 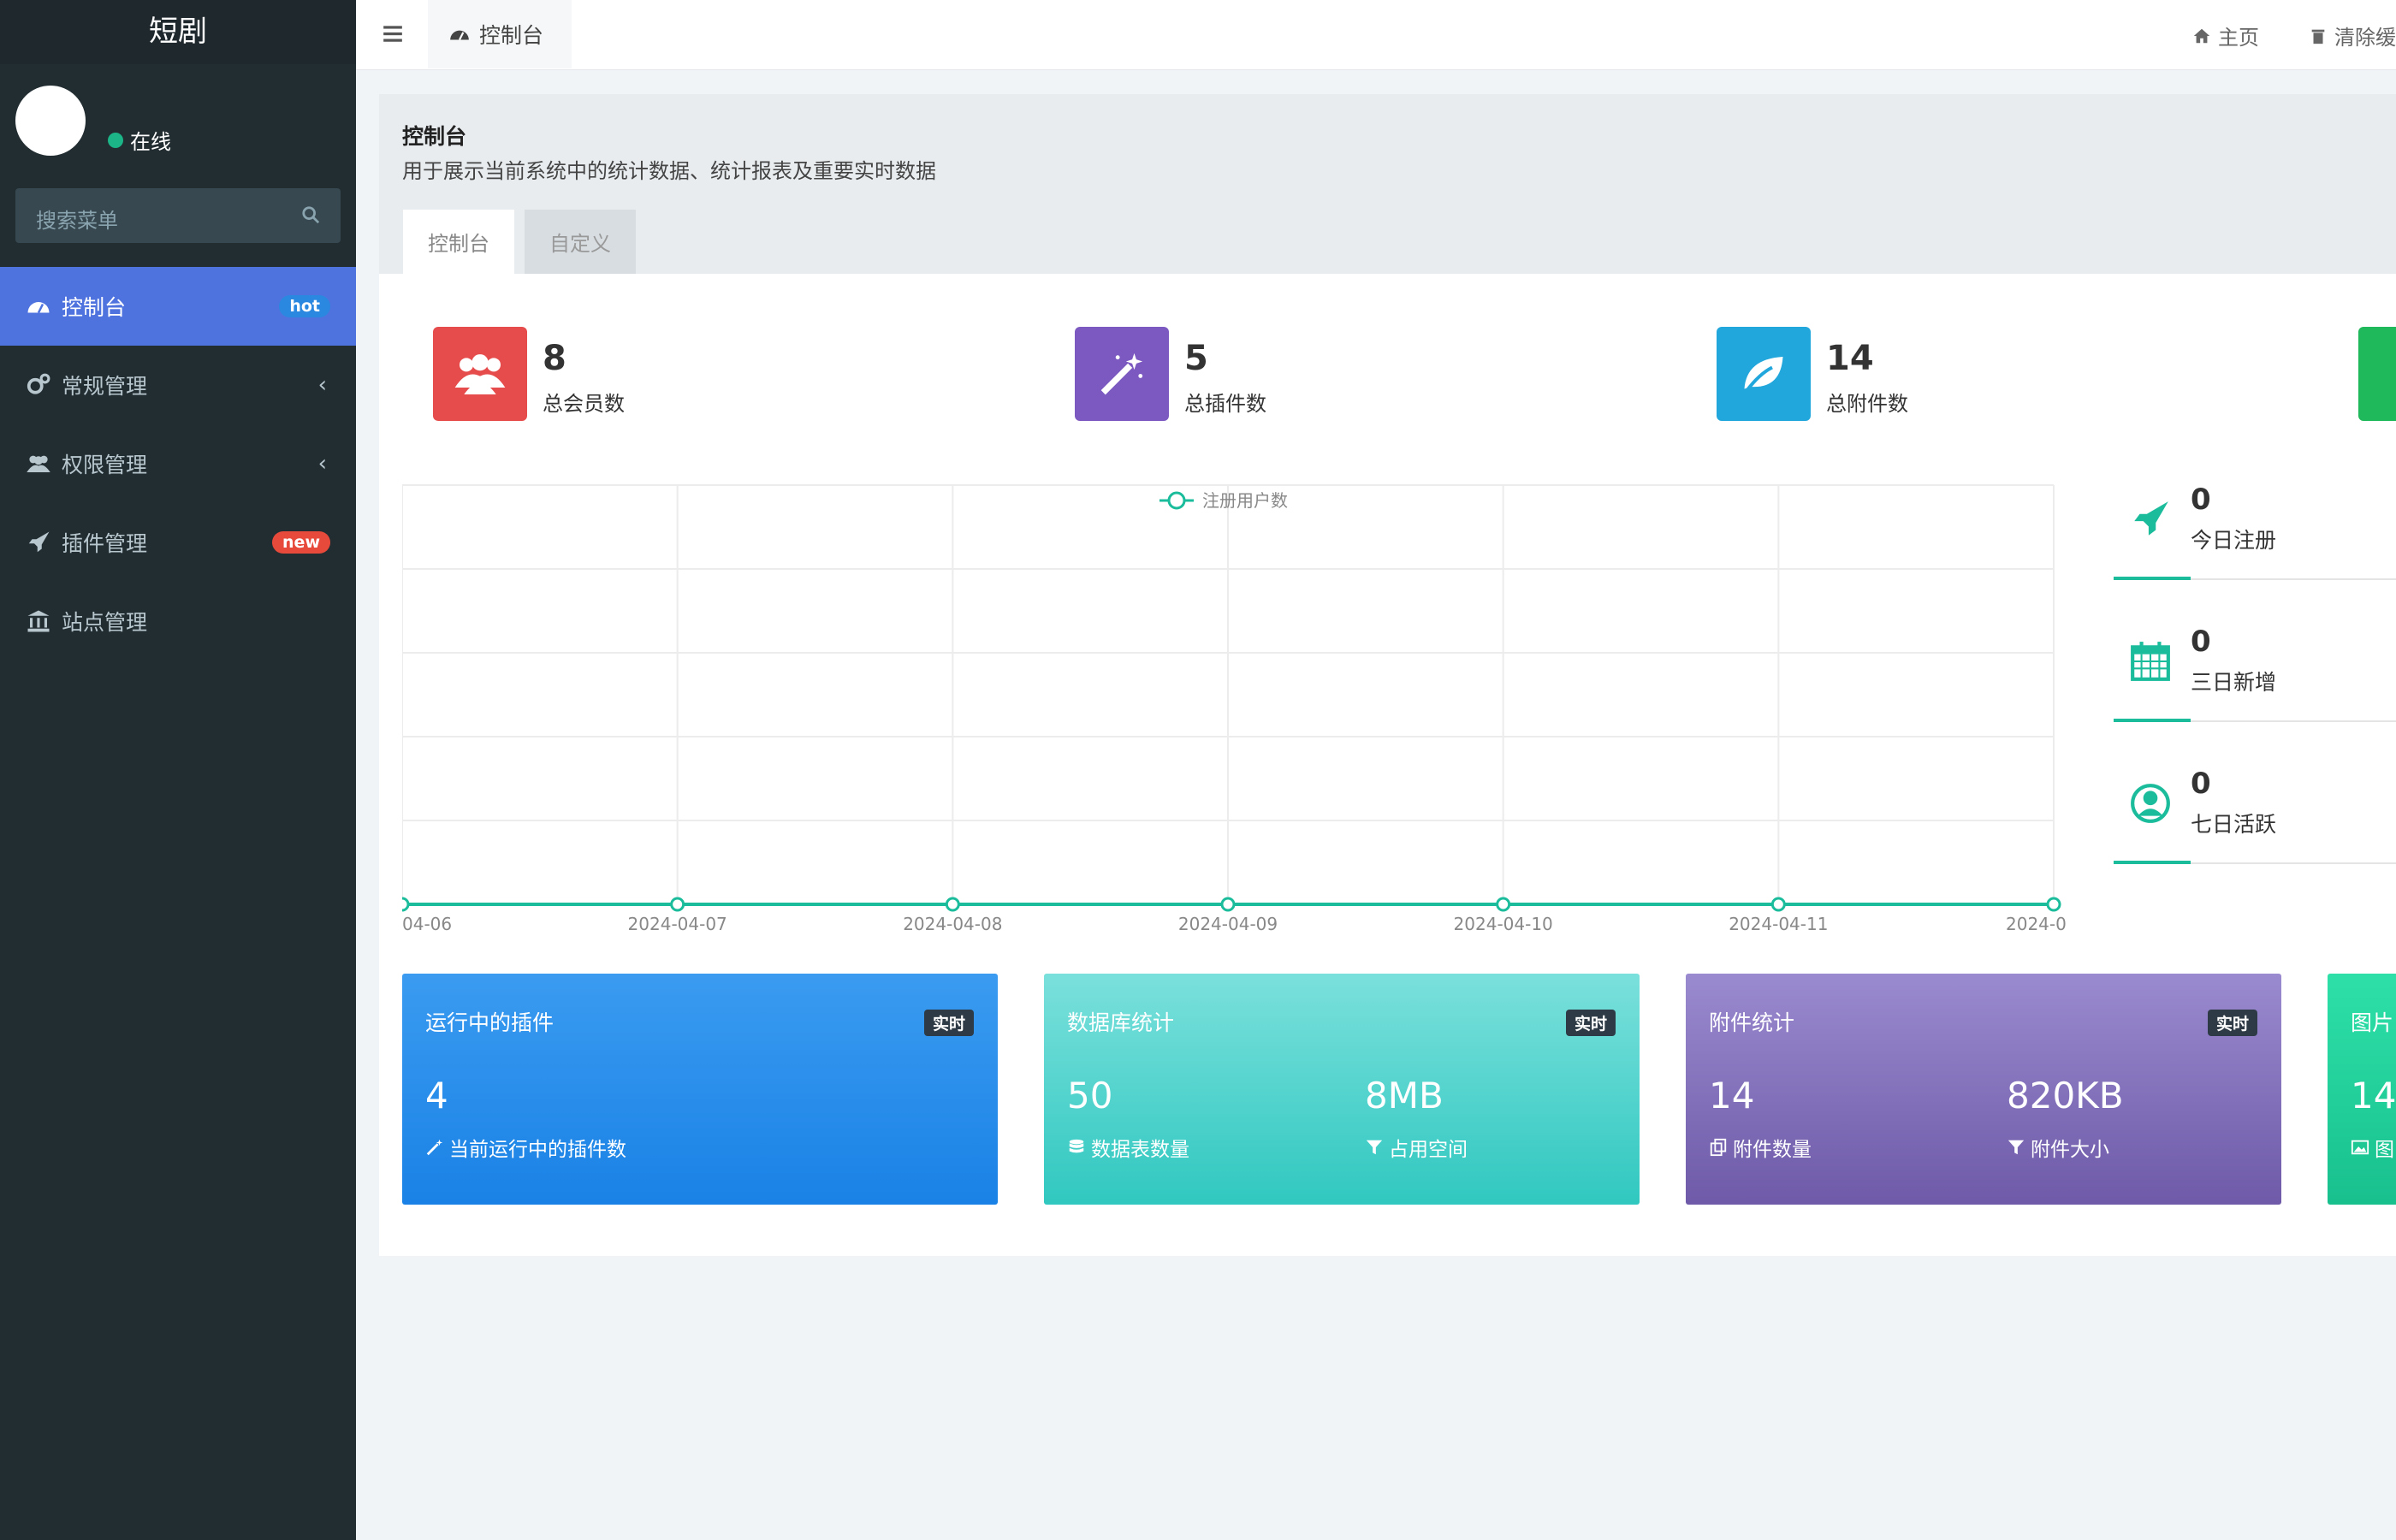 What do you see at coordinates (677, 924) in the screenshot?
I see `x-tick-label: 2024-04-07` at bounding box center [677, 924].